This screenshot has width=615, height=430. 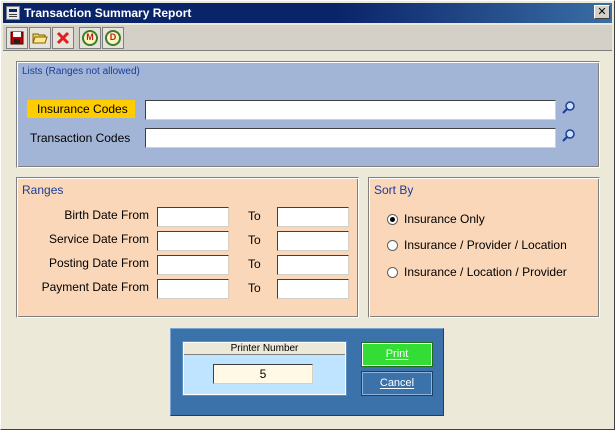 I want to click on insurance-codes-search-icon, so click(x=569, y=108).